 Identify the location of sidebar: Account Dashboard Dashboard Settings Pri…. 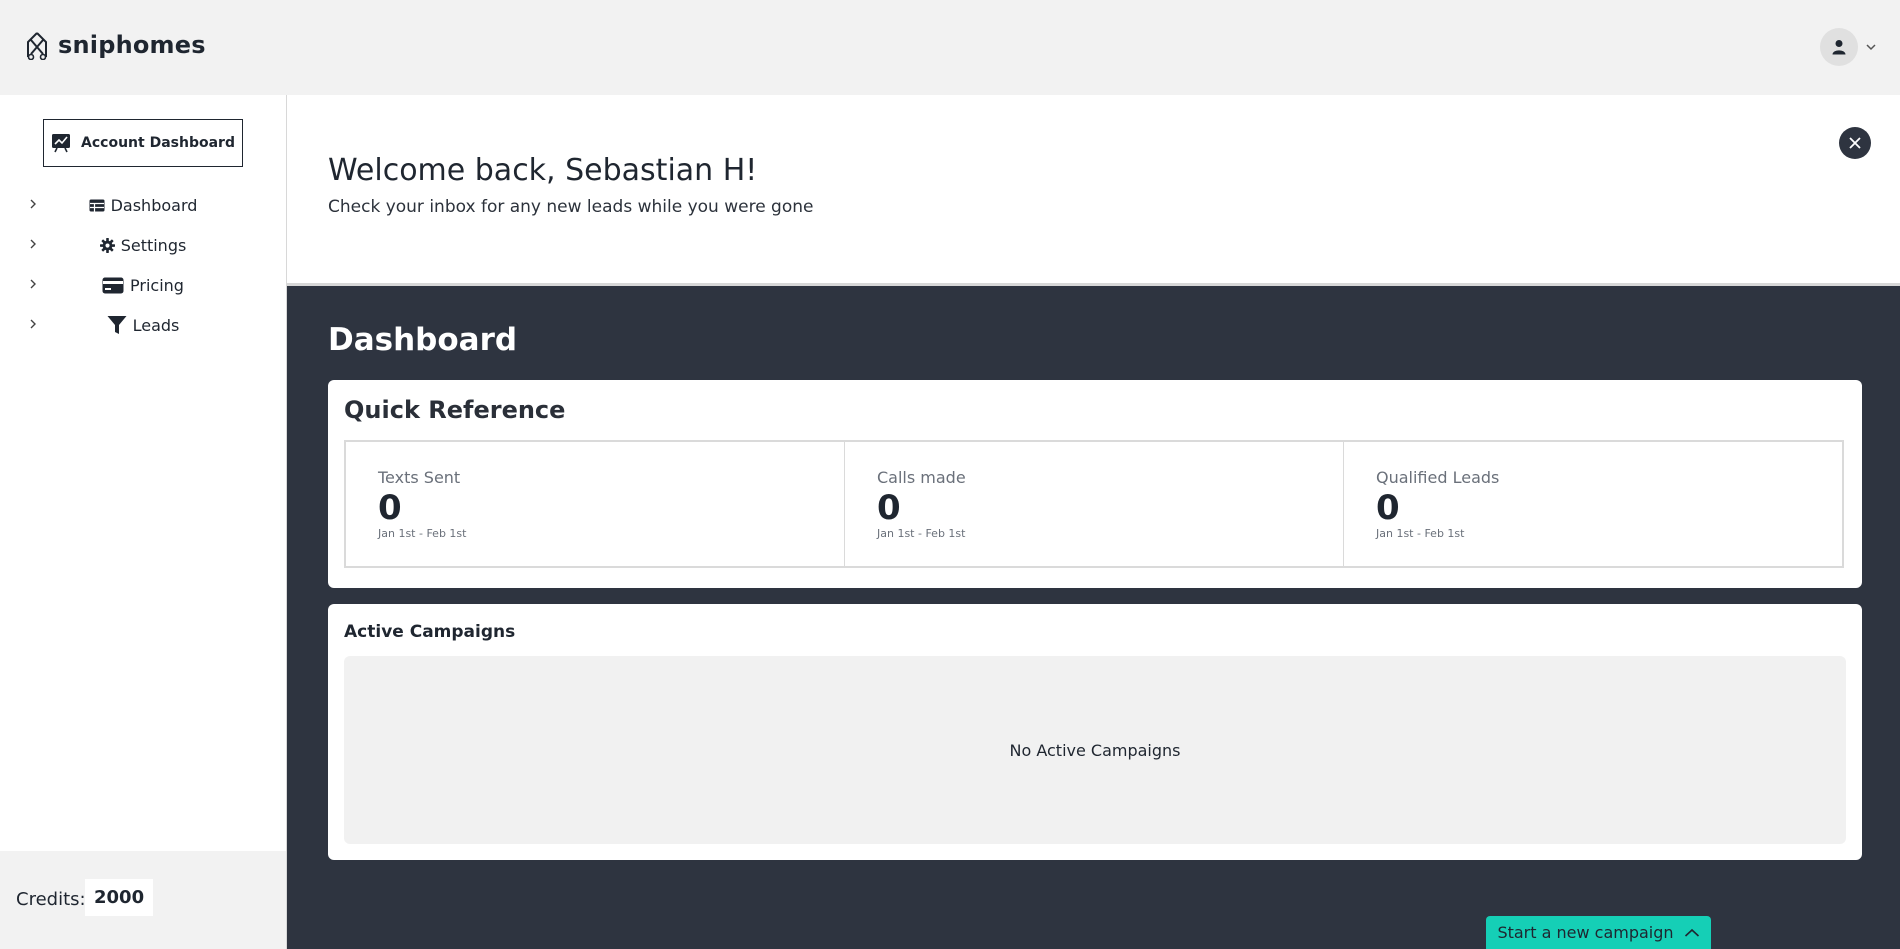
(143, 522).